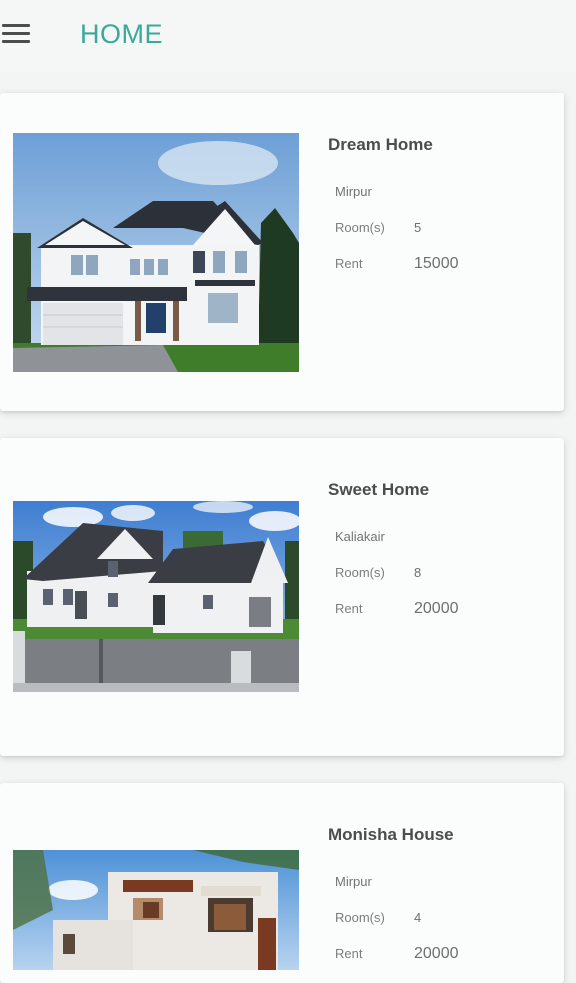  Describe the element at coordinates (391, 834) in the screenshot. I see `listing-title: Monisha House` at that location.